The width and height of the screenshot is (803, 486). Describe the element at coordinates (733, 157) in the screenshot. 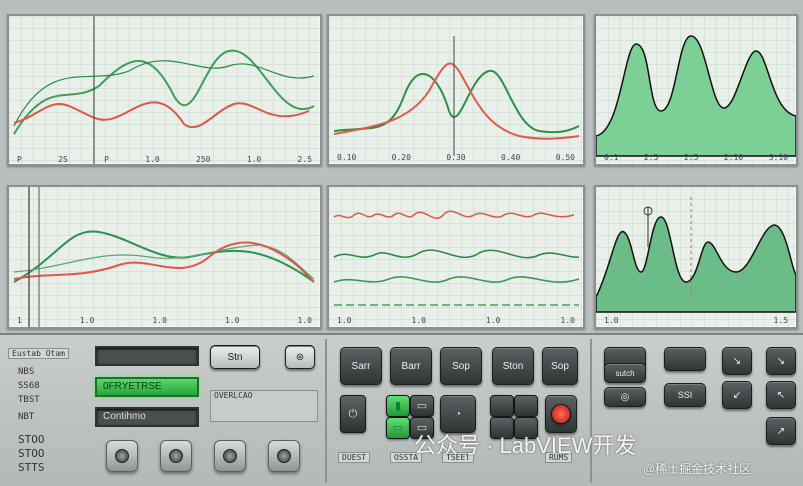

I see `tick: 2.10` at that location.